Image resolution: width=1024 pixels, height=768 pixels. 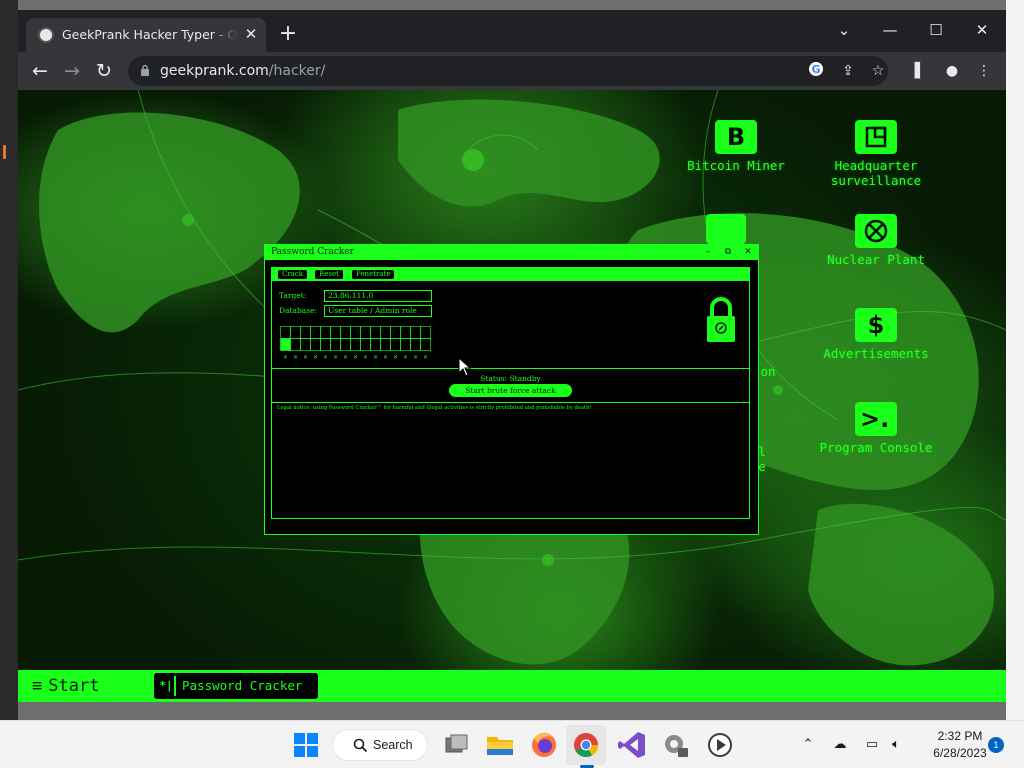 What do you see at coordinates (37, 686) in the screenshot?
I see `menu-burger-icon: ≡` at bounding box center [37, 686].